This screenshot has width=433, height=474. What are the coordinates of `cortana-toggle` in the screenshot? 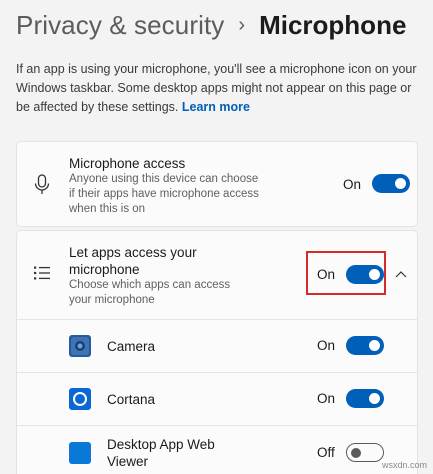 It's located at (365, 398).